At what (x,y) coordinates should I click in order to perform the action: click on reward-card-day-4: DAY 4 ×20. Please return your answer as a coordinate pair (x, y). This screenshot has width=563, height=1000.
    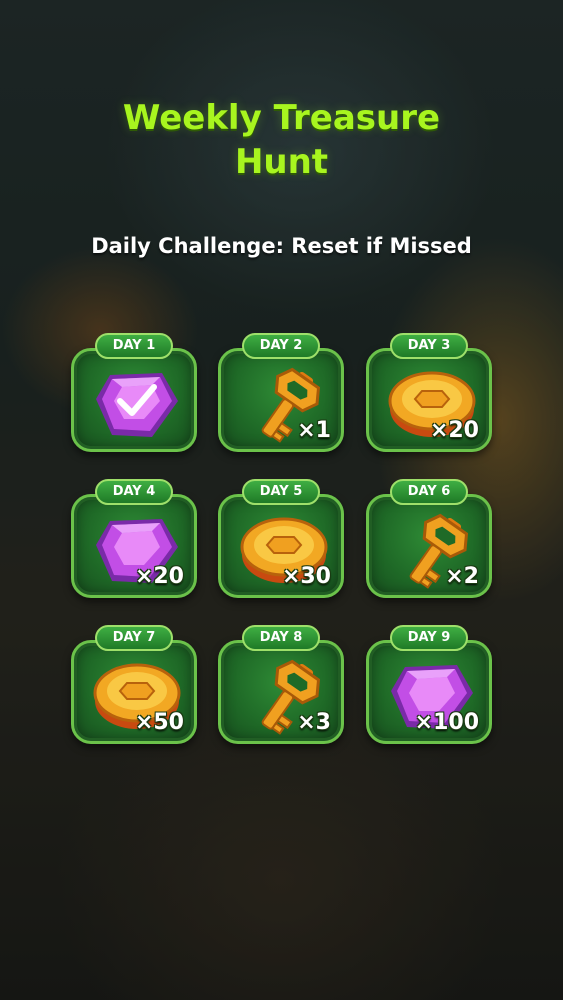
    Looking at the image, I should click on (134, 538).